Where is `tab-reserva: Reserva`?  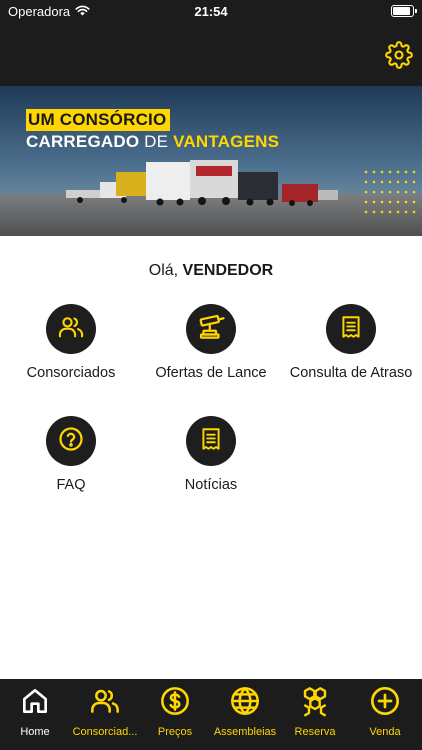
tab-reserva: Reserva is located at coordinates (315, 711).